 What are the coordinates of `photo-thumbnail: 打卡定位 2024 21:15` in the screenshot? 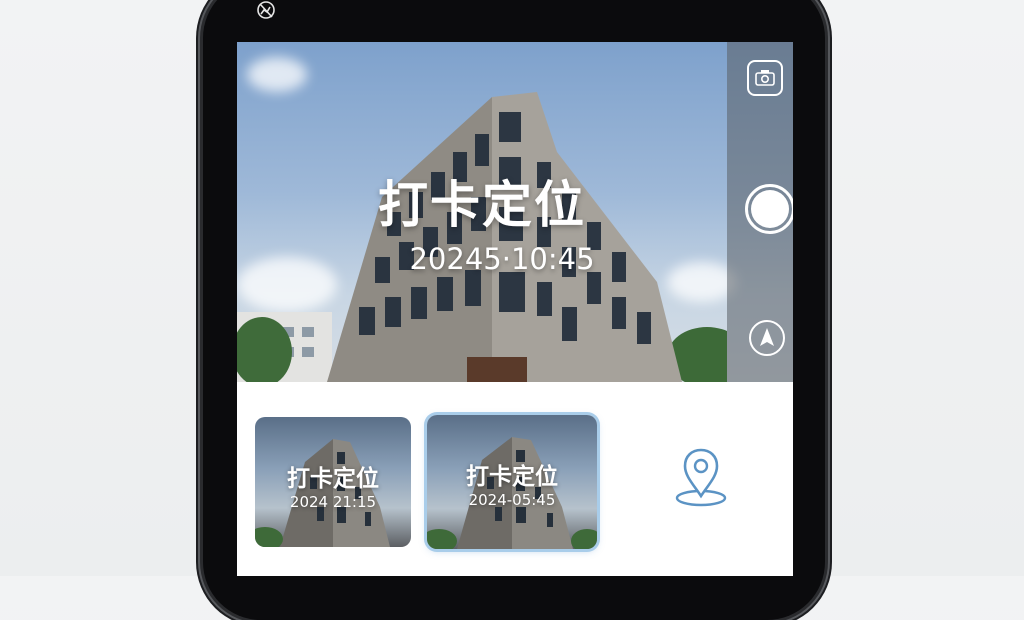 It's located at (333, 482).